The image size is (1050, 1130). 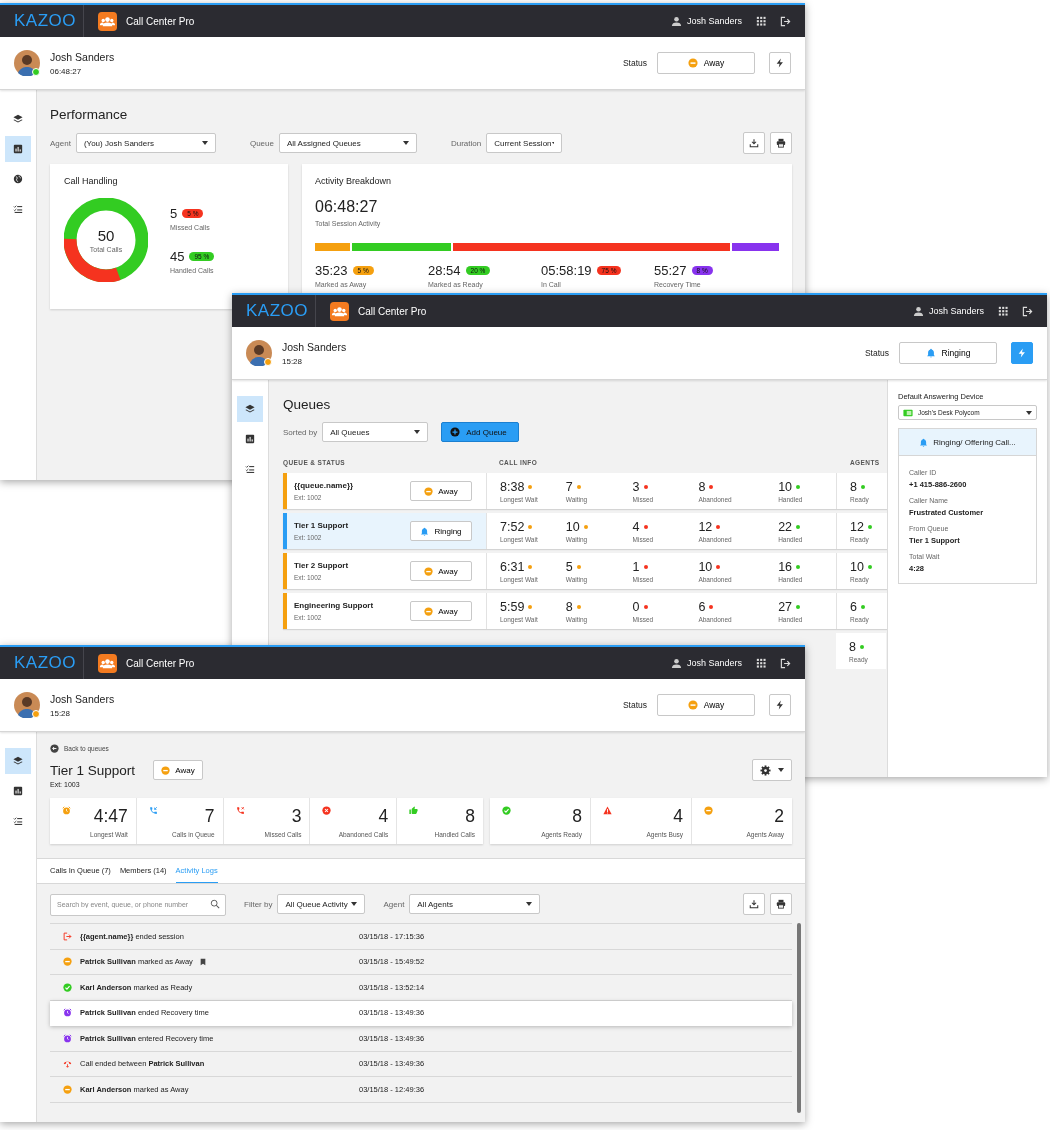 I want to click on status-button: Ringing, so click(x=948, y=353).